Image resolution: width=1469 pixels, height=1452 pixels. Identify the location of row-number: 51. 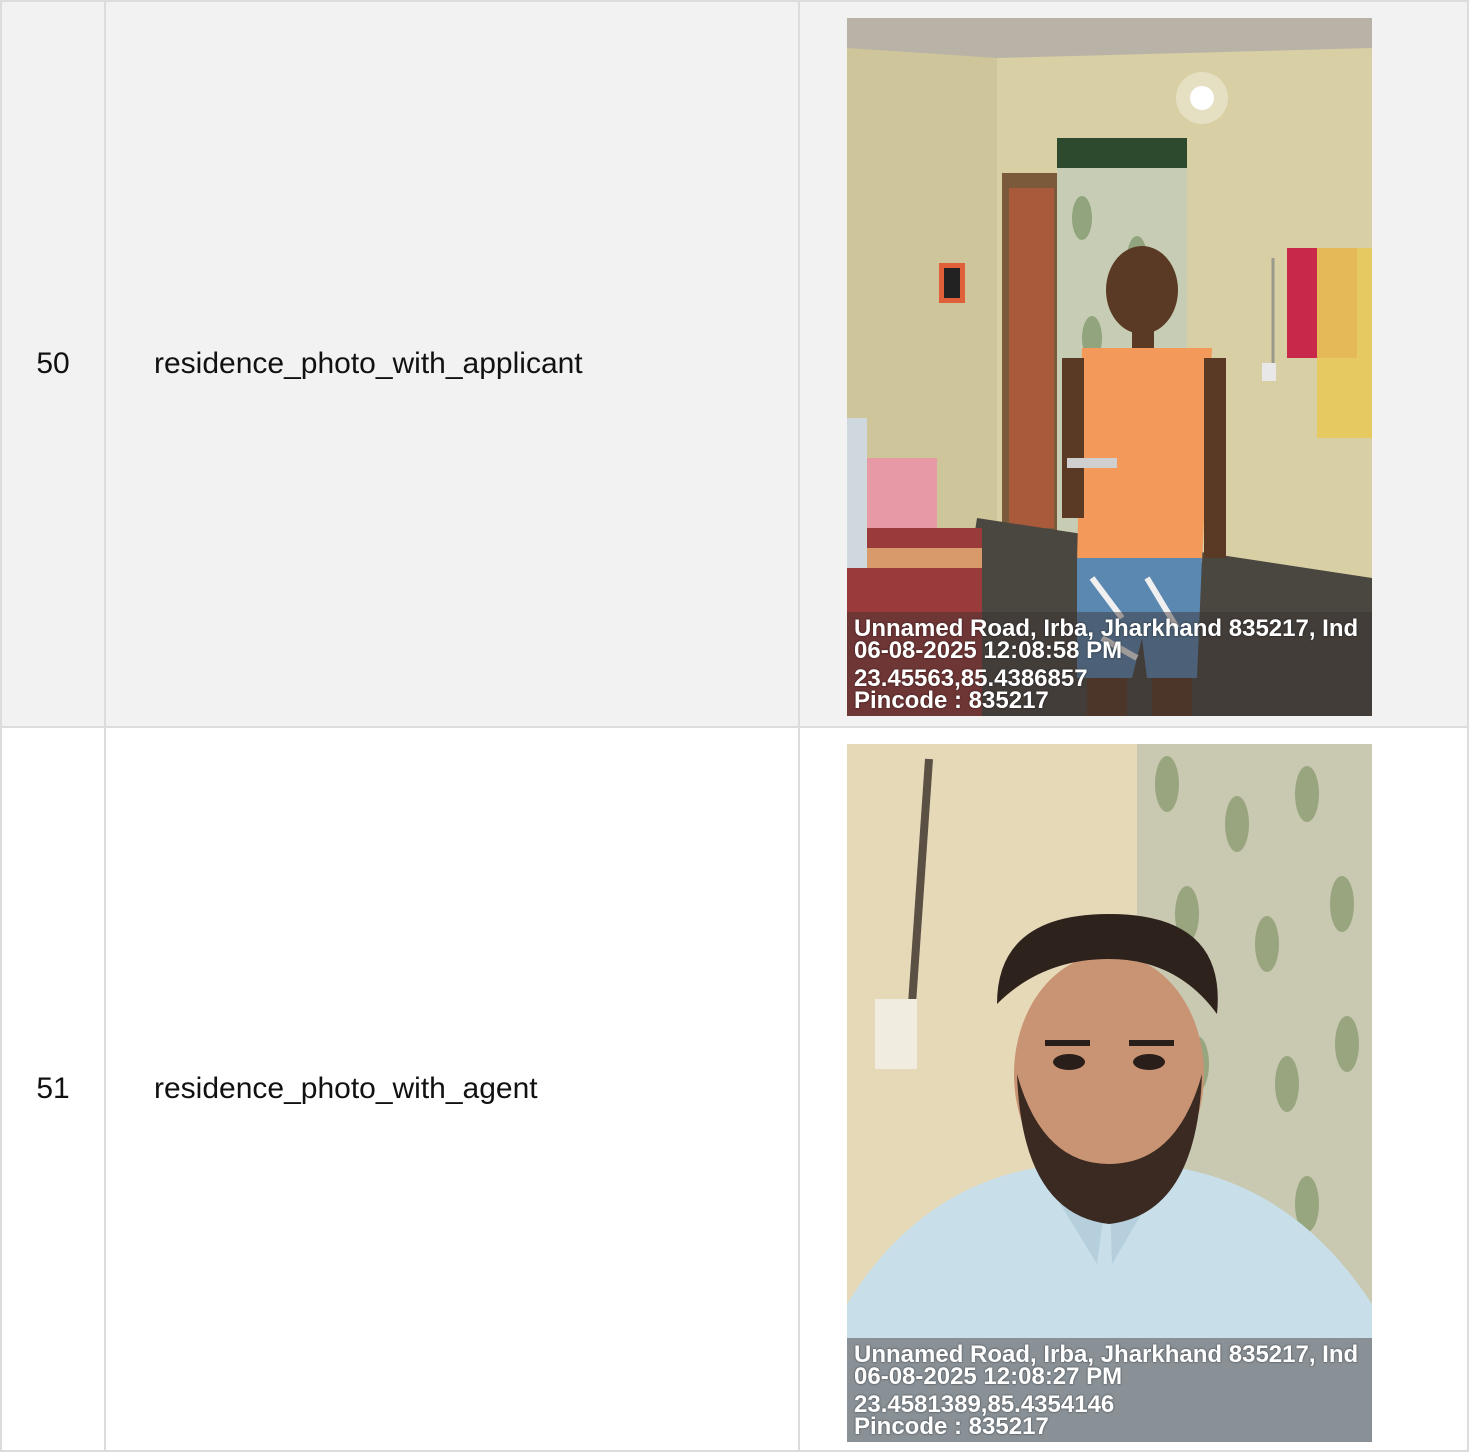
(53, 1089).